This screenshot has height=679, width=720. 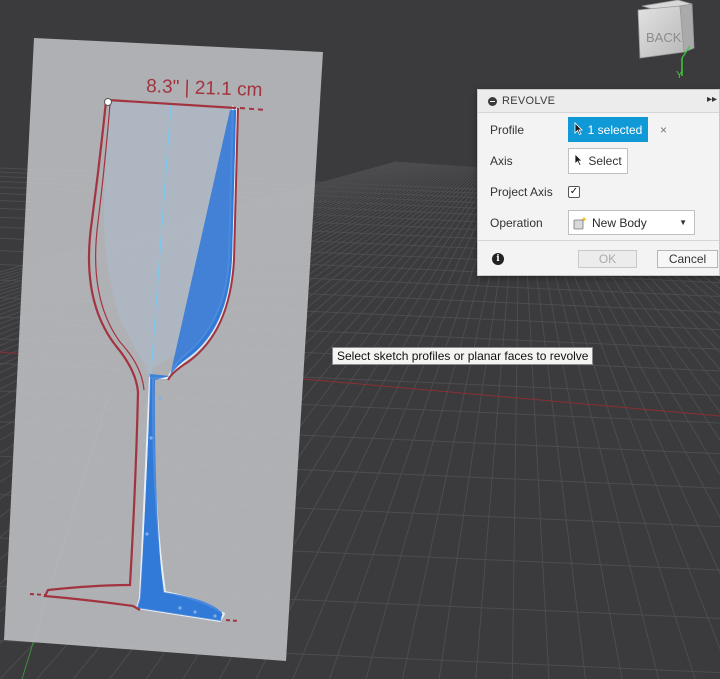 I want to click on view-cube-y-label: Y, so click(x=679, y=75).